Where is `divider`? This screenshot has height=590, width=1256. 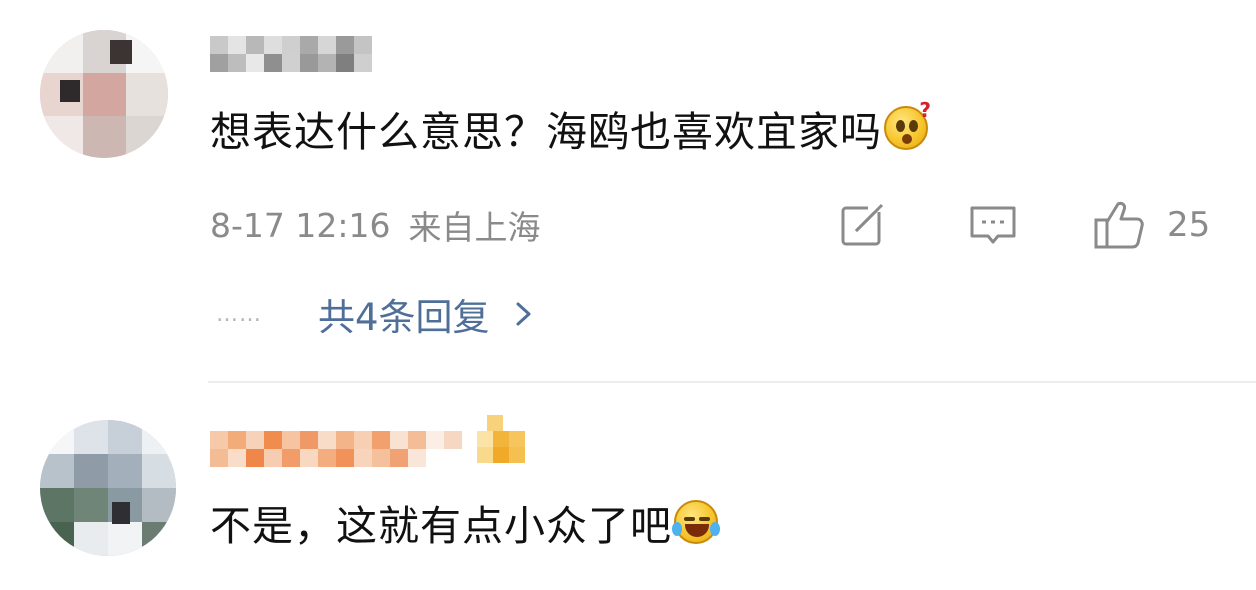 divider is located at coordinates (732, 382).